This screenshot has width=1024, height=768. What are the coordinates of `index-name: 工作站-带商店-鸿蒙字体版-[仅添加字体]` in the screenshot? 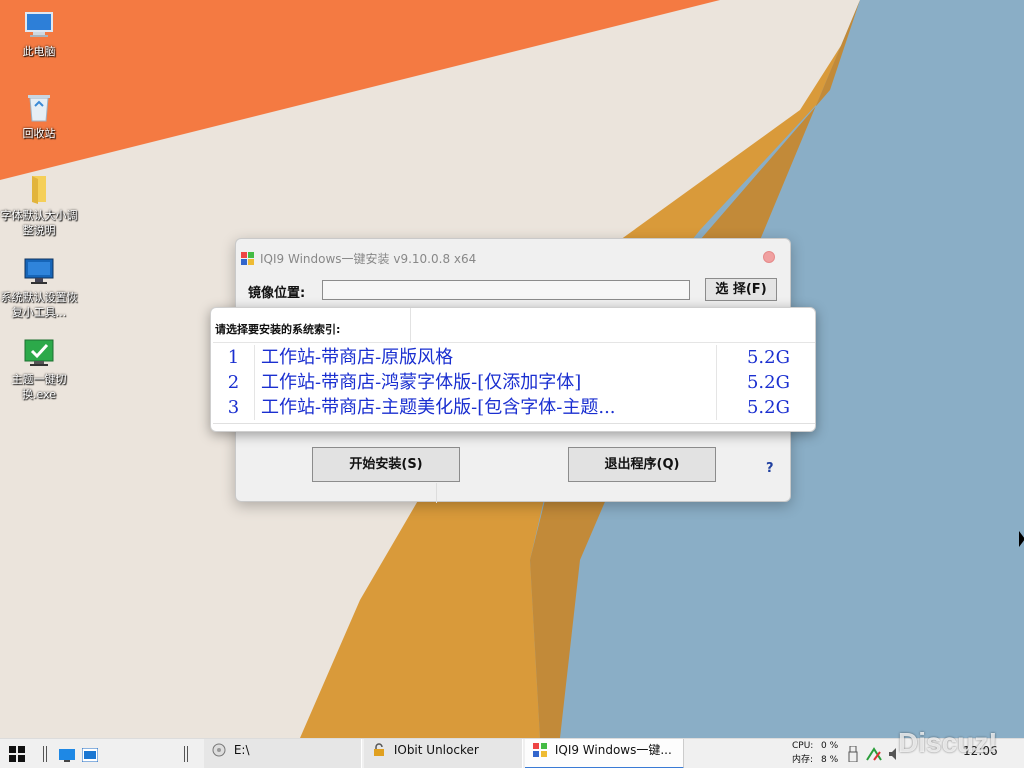 It's located at (421, 382).